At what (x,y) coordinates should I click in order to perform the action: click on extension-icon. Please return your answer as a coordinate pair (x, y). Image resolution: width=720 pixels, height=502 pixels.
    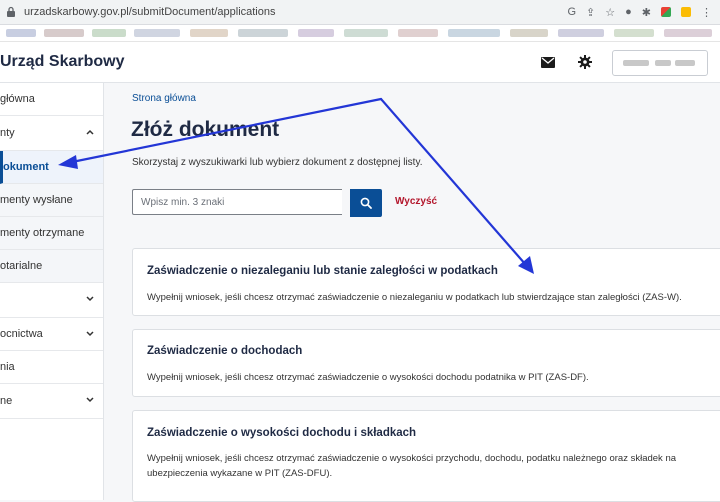
    Looking at the image, I should click on (686, 12).